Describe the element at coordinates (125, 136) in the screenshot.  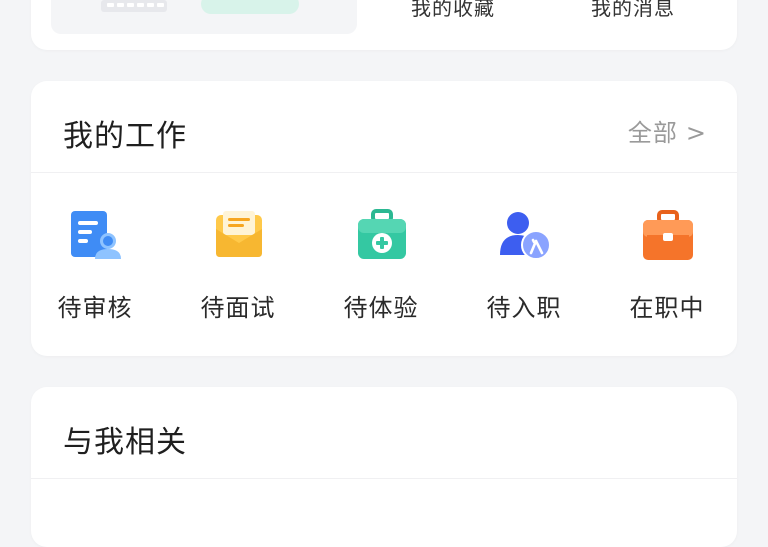
I see `my-work-title: 我的工作` at that location.